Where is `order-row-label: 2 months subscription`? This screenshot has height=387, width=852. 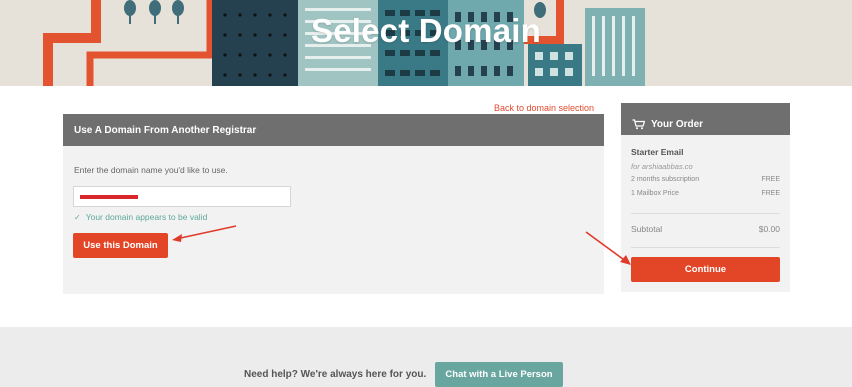 order-row-label: 2 months subscription is located at coordinates (665, 179).